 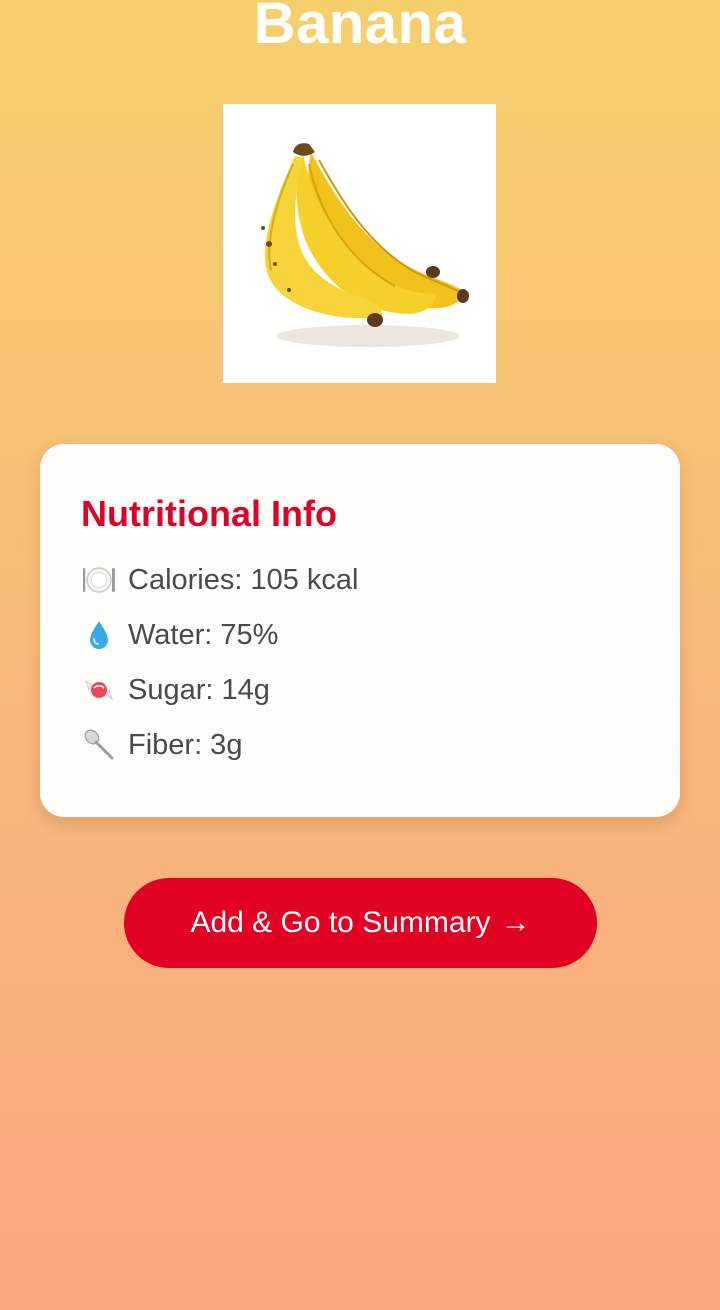 I want to click on nutrition-item-label: Sugar: 14g, so click(x=199, y=689).